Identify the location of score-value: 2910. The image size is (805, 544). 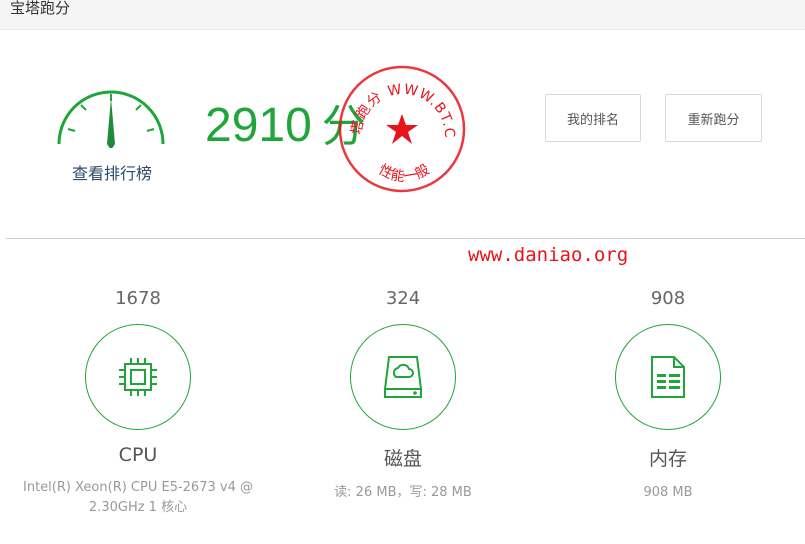
(258, 125).